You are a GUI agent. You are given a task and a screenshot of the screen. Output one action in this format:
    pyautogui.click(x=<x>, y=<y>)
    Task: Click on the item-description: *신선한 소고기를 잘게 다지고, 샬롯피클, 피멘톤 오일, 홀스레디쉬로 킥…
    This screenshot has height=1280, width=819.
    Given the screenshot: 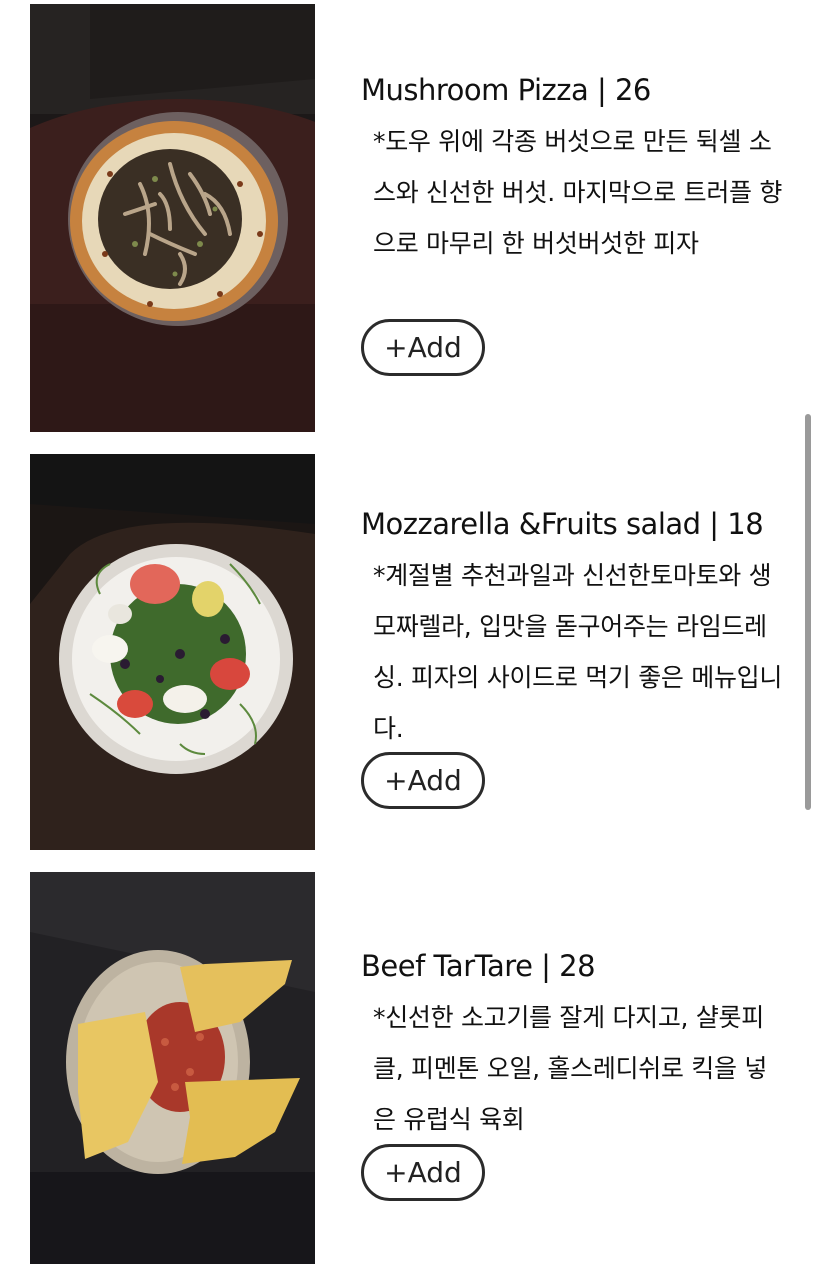 What is the action you would take?
    pyautogui.click(x=570, y=1068)
    